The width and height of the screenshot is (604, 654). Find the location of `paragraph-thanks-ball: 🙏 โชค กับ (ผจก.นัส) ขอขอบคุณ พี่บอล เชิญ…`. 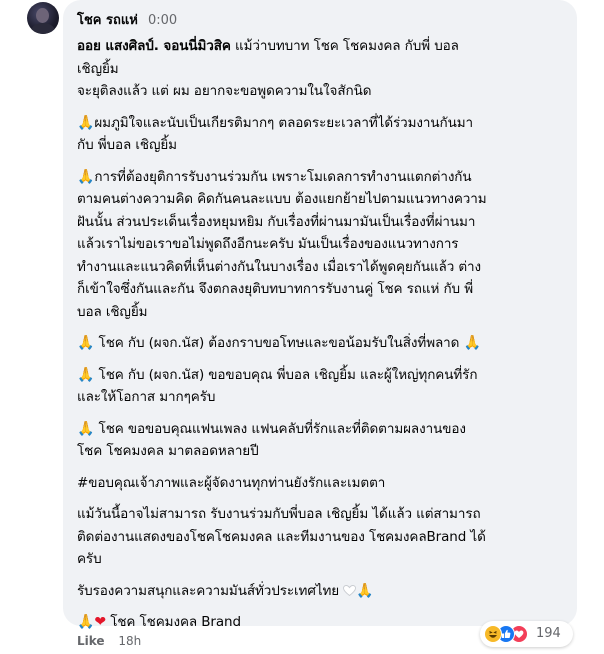

paragraph-thanks-ball: 🙏 โชค กับ (ผจก.นัส) ขอขอบคุณ พี่บอล เชิญ… is located at coordinates (322, 386).